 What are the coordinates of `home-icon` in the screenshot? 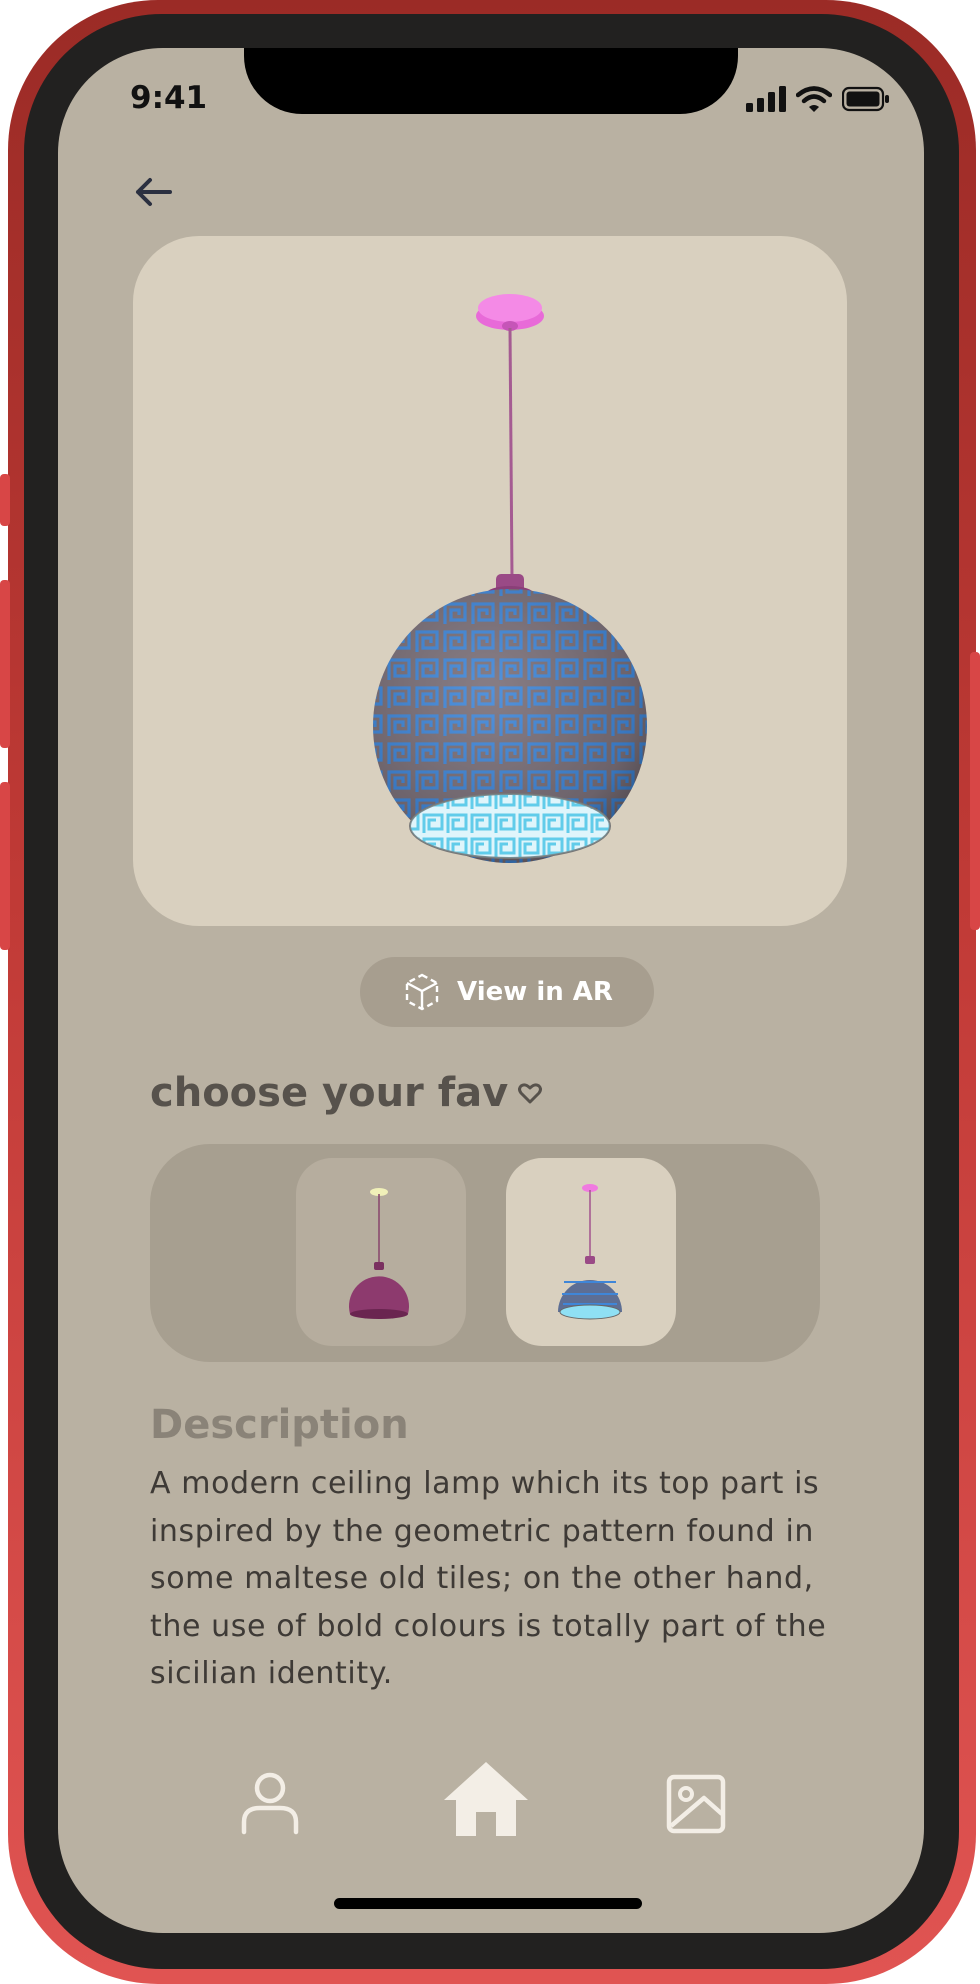 It's located at (486, 1798).